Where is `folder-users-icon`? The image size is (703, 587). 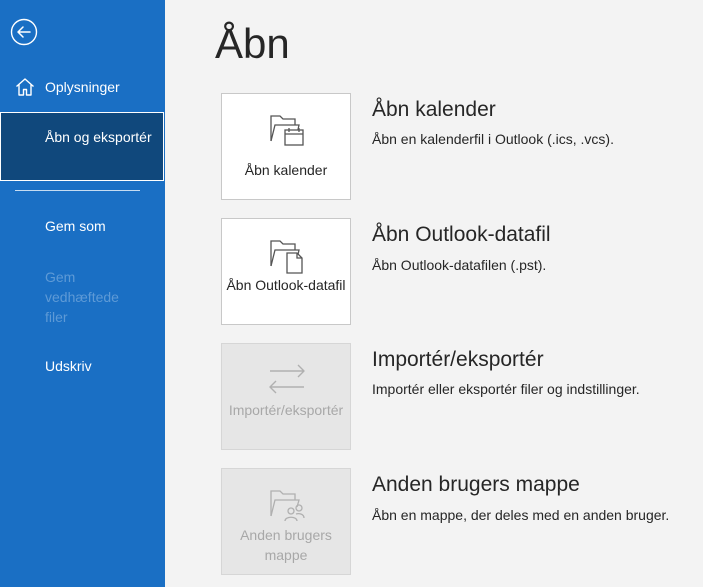 folder-users-icon is located at coordinates (287, 506).